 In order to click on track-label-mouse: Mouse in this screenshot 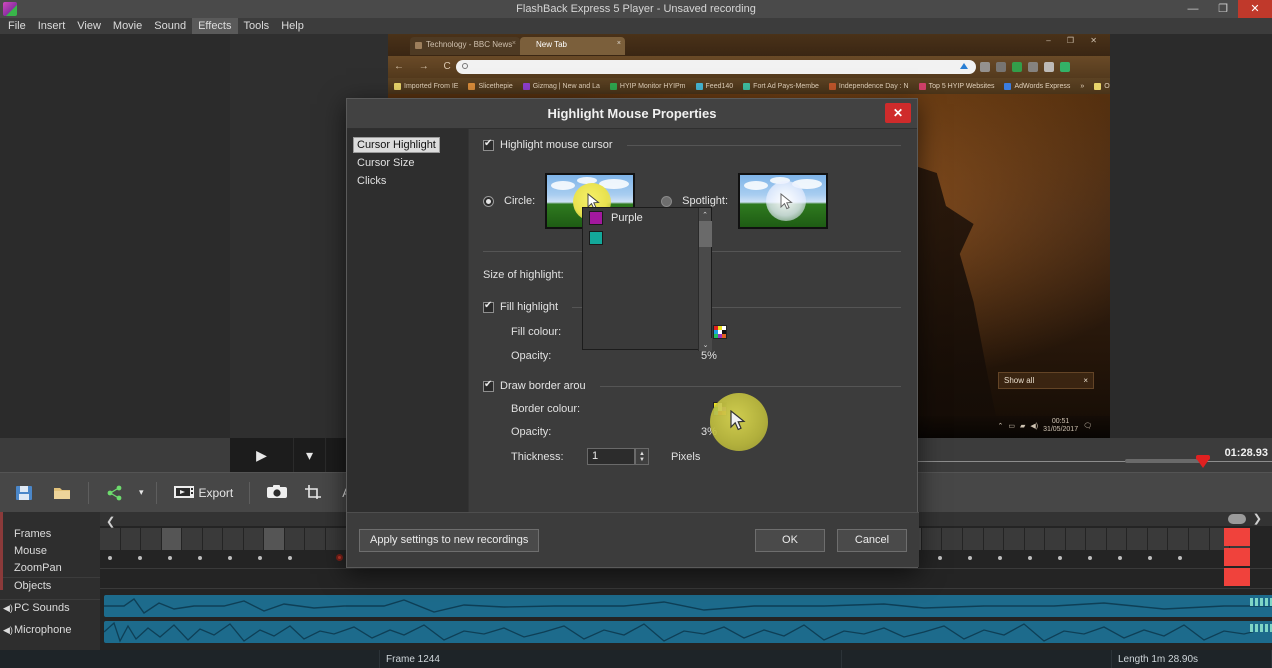, I will do `click(50, 551)`.